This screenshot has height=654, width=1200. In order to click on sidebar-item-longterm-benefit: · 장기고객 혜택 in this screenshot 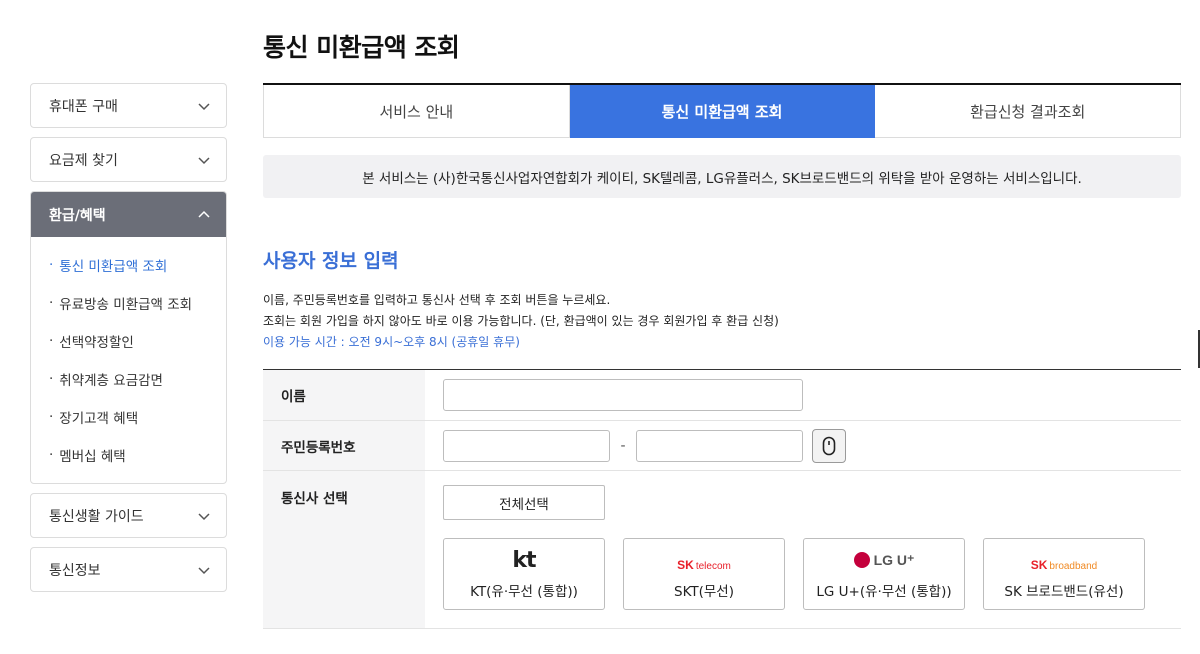, I will do `click(128, 417)`.